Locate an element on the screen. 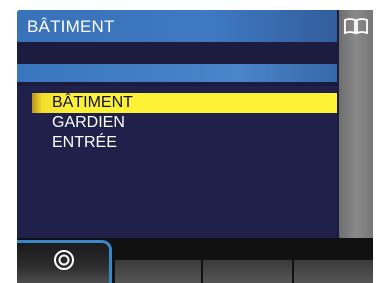  book-icon is located at coordinates (356, 26).